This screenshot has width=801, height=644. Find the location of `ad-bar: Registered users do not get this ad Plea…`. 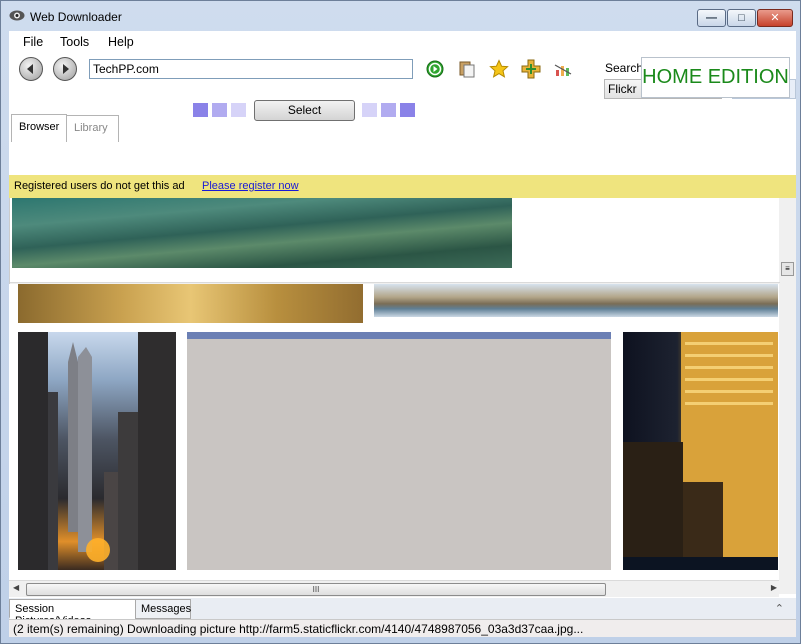

ad-bar: Registered users do not get this ad Plea… is located at coordinates (402, 186).